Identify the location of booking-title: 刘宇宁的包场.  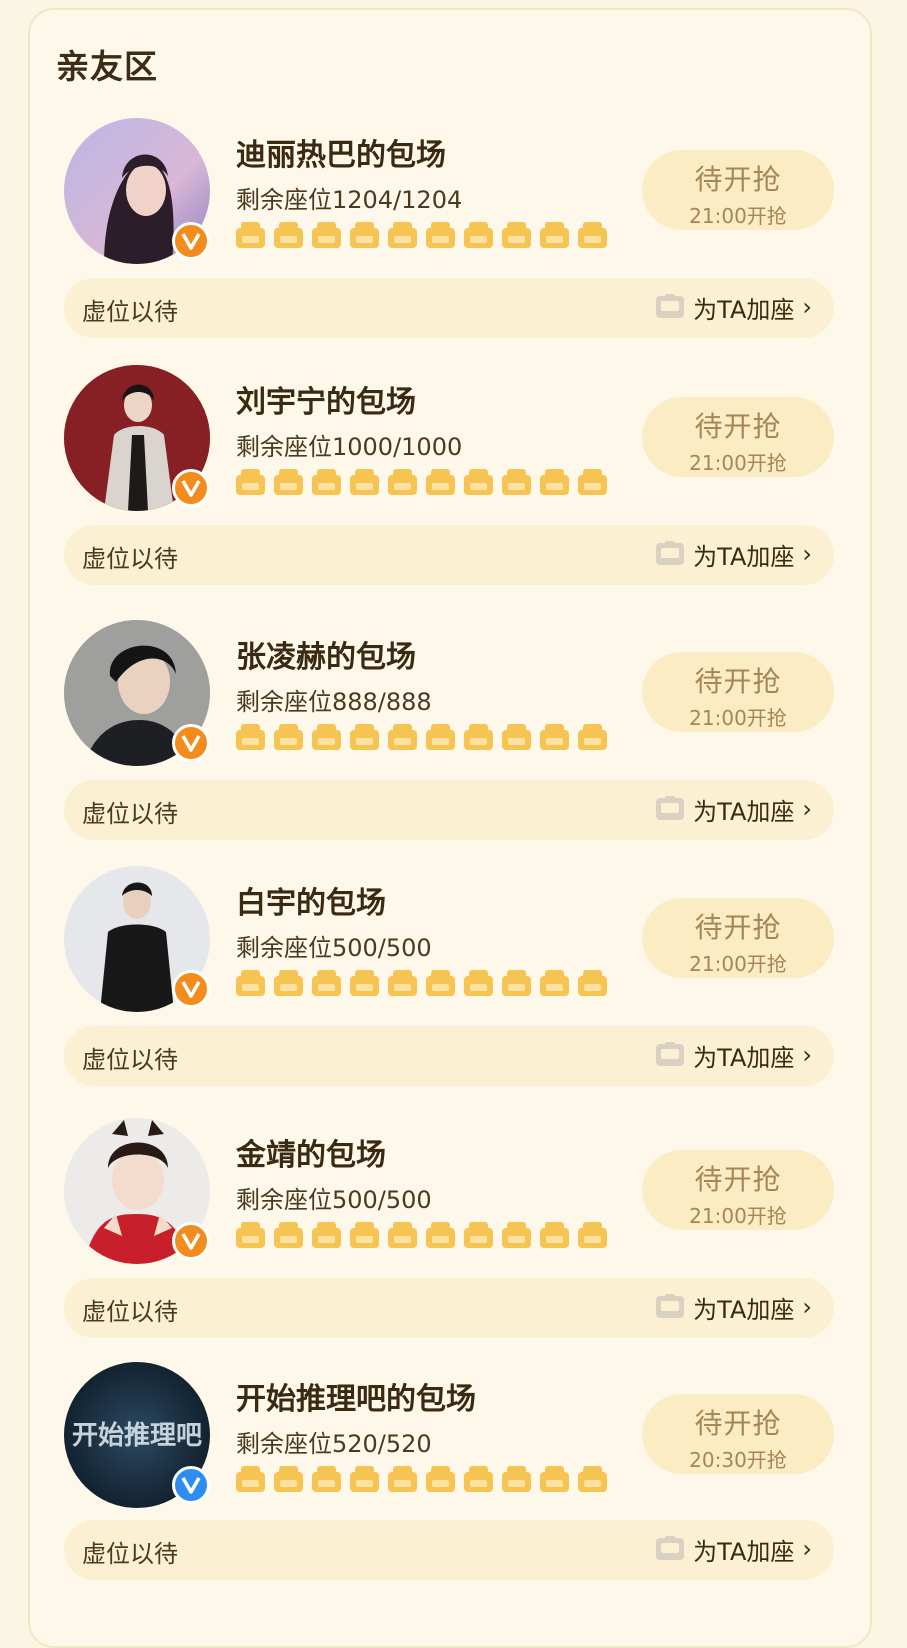
(326, 402).